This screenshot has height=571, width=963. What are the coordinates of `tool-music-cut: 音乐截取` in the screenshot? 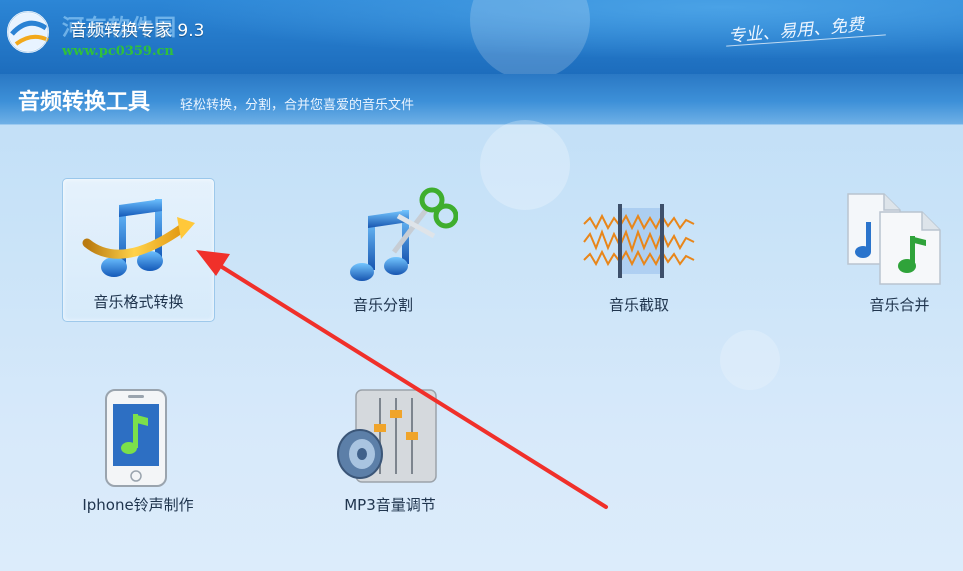 It's located at (639, 250).